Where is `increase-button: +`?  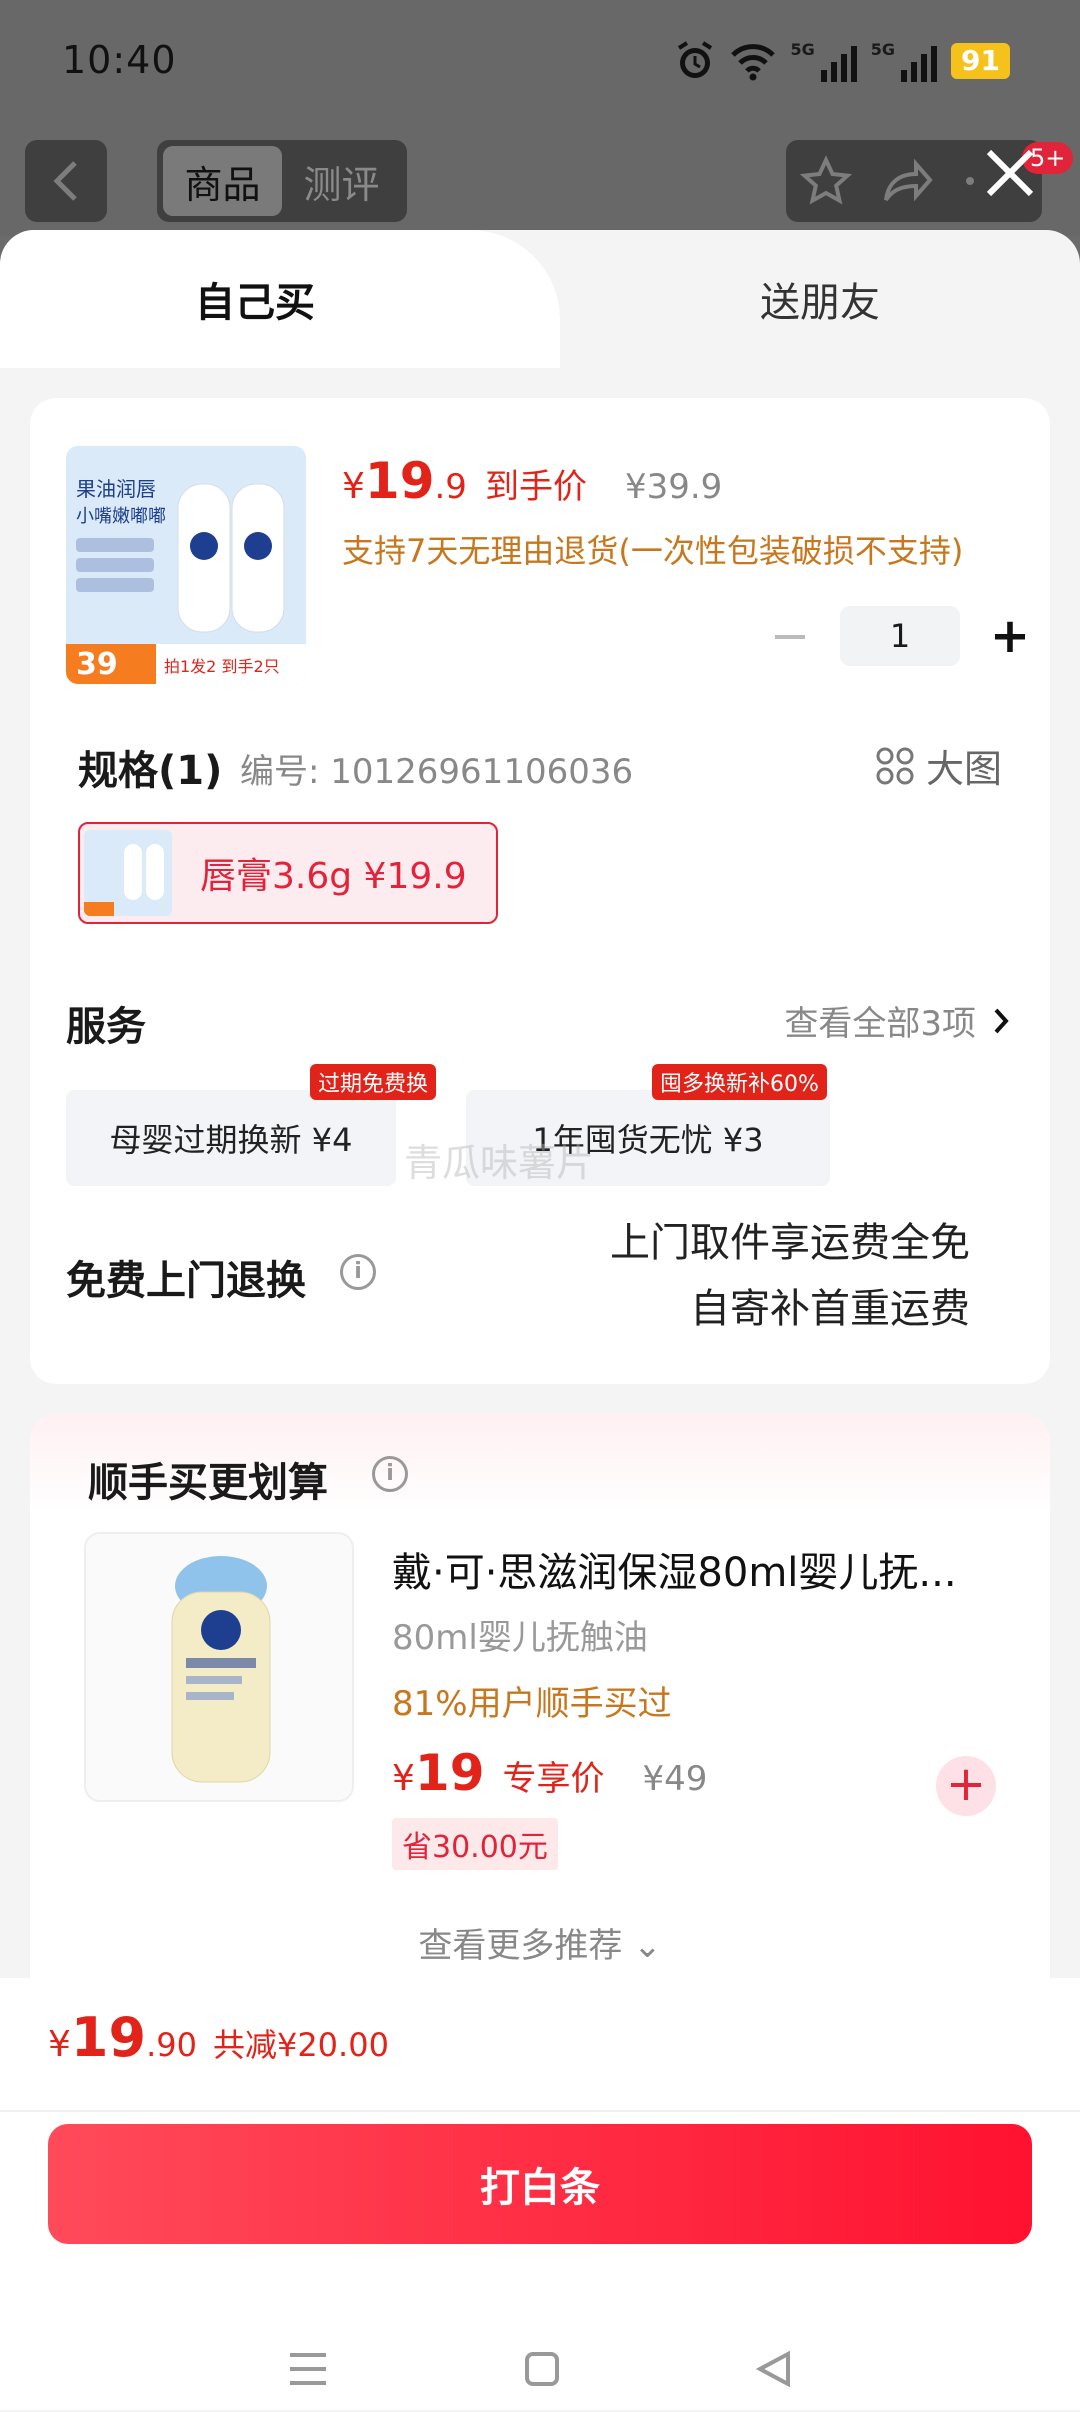
increase-button: + is located at coordinates (1010, 636).